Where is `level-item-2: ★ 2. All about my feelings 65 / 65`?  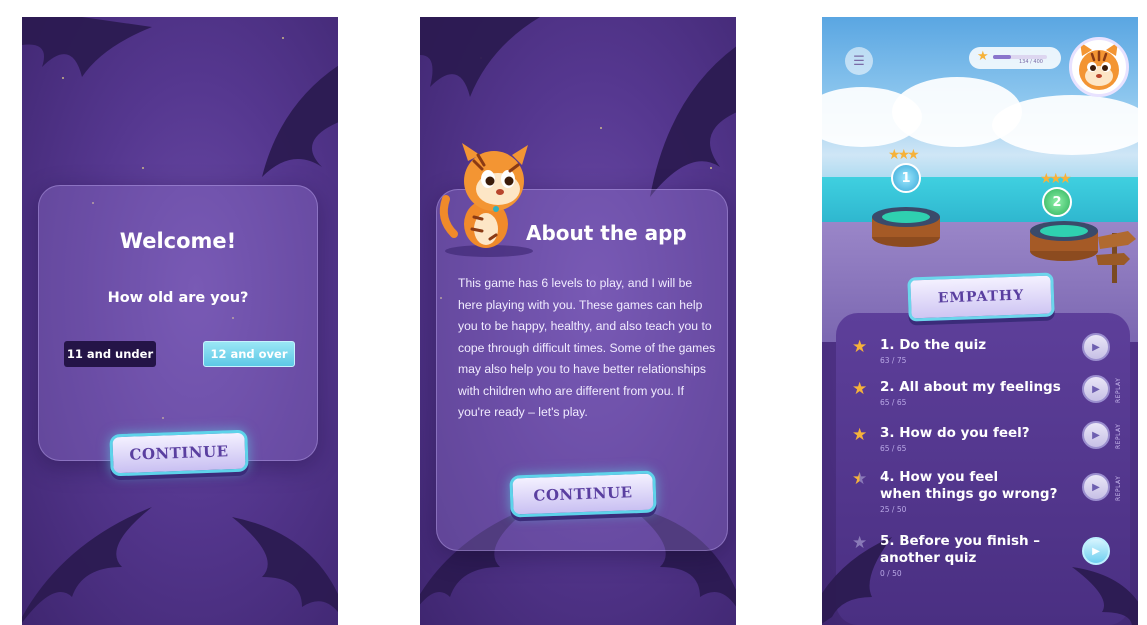
level-item-2: ★ 2. All about my feelings 65 / 65 is located at coordinates (972, 394).